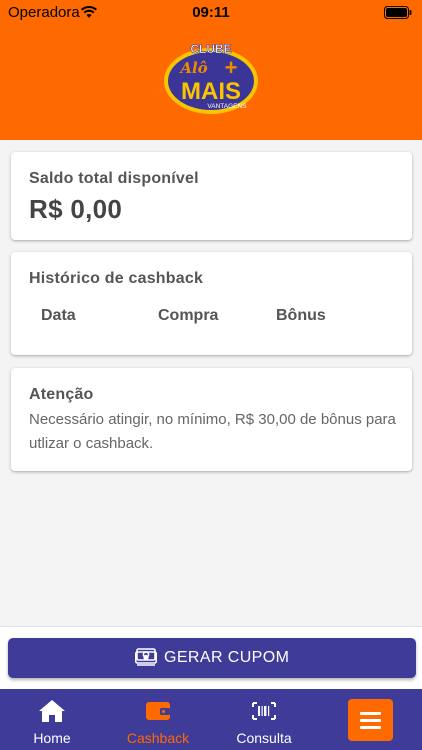  Describe the element at coordinates (52, 738) in the screenshot. I see `tab-home-label: Home` at that location.